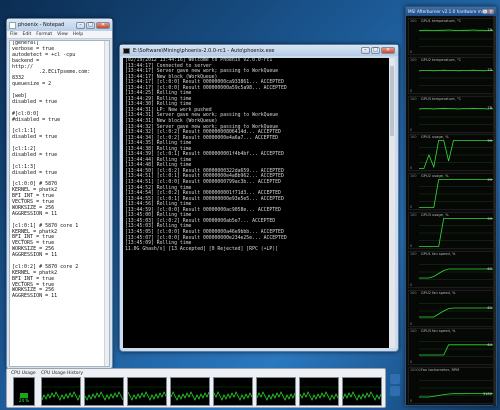  I want to click on monitor-graph: 10000 0 Fan tachometer, RPM 3180, so click(451, 386).